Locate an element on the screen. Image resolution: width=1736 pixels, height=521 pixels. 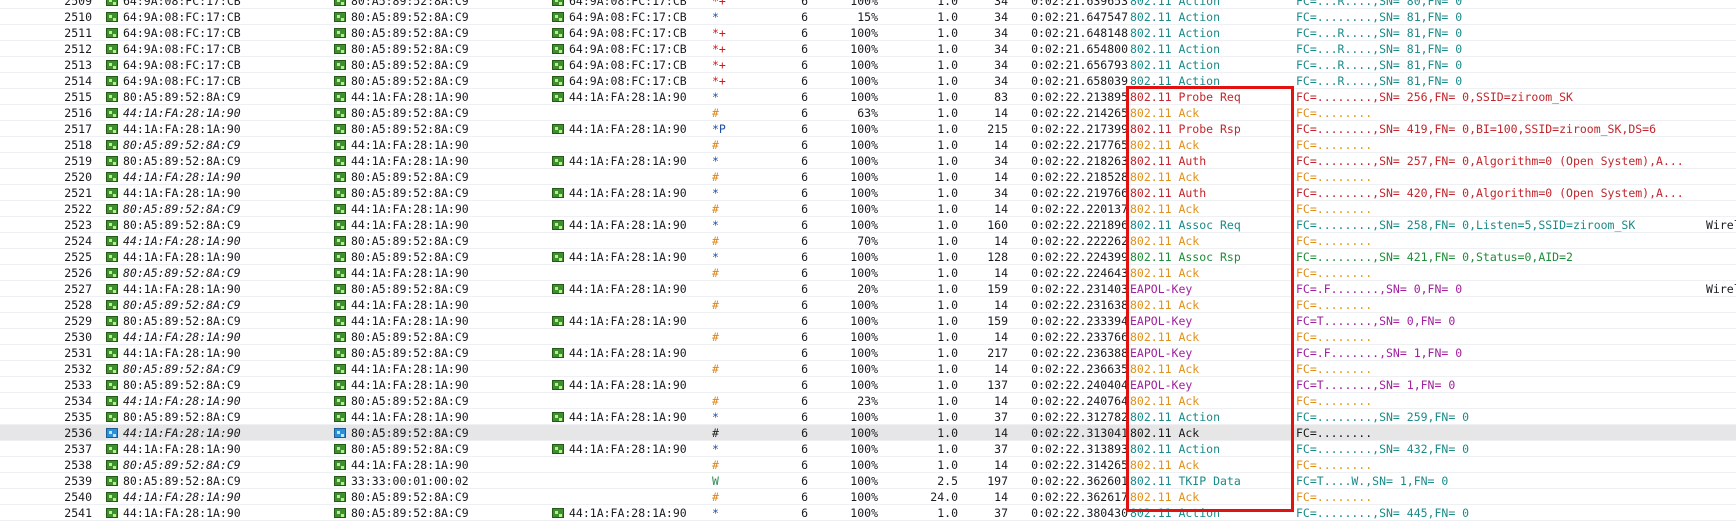
summary: FC=...R....,SN= 81,FN= 0 is located at coordinates (1379, 49).